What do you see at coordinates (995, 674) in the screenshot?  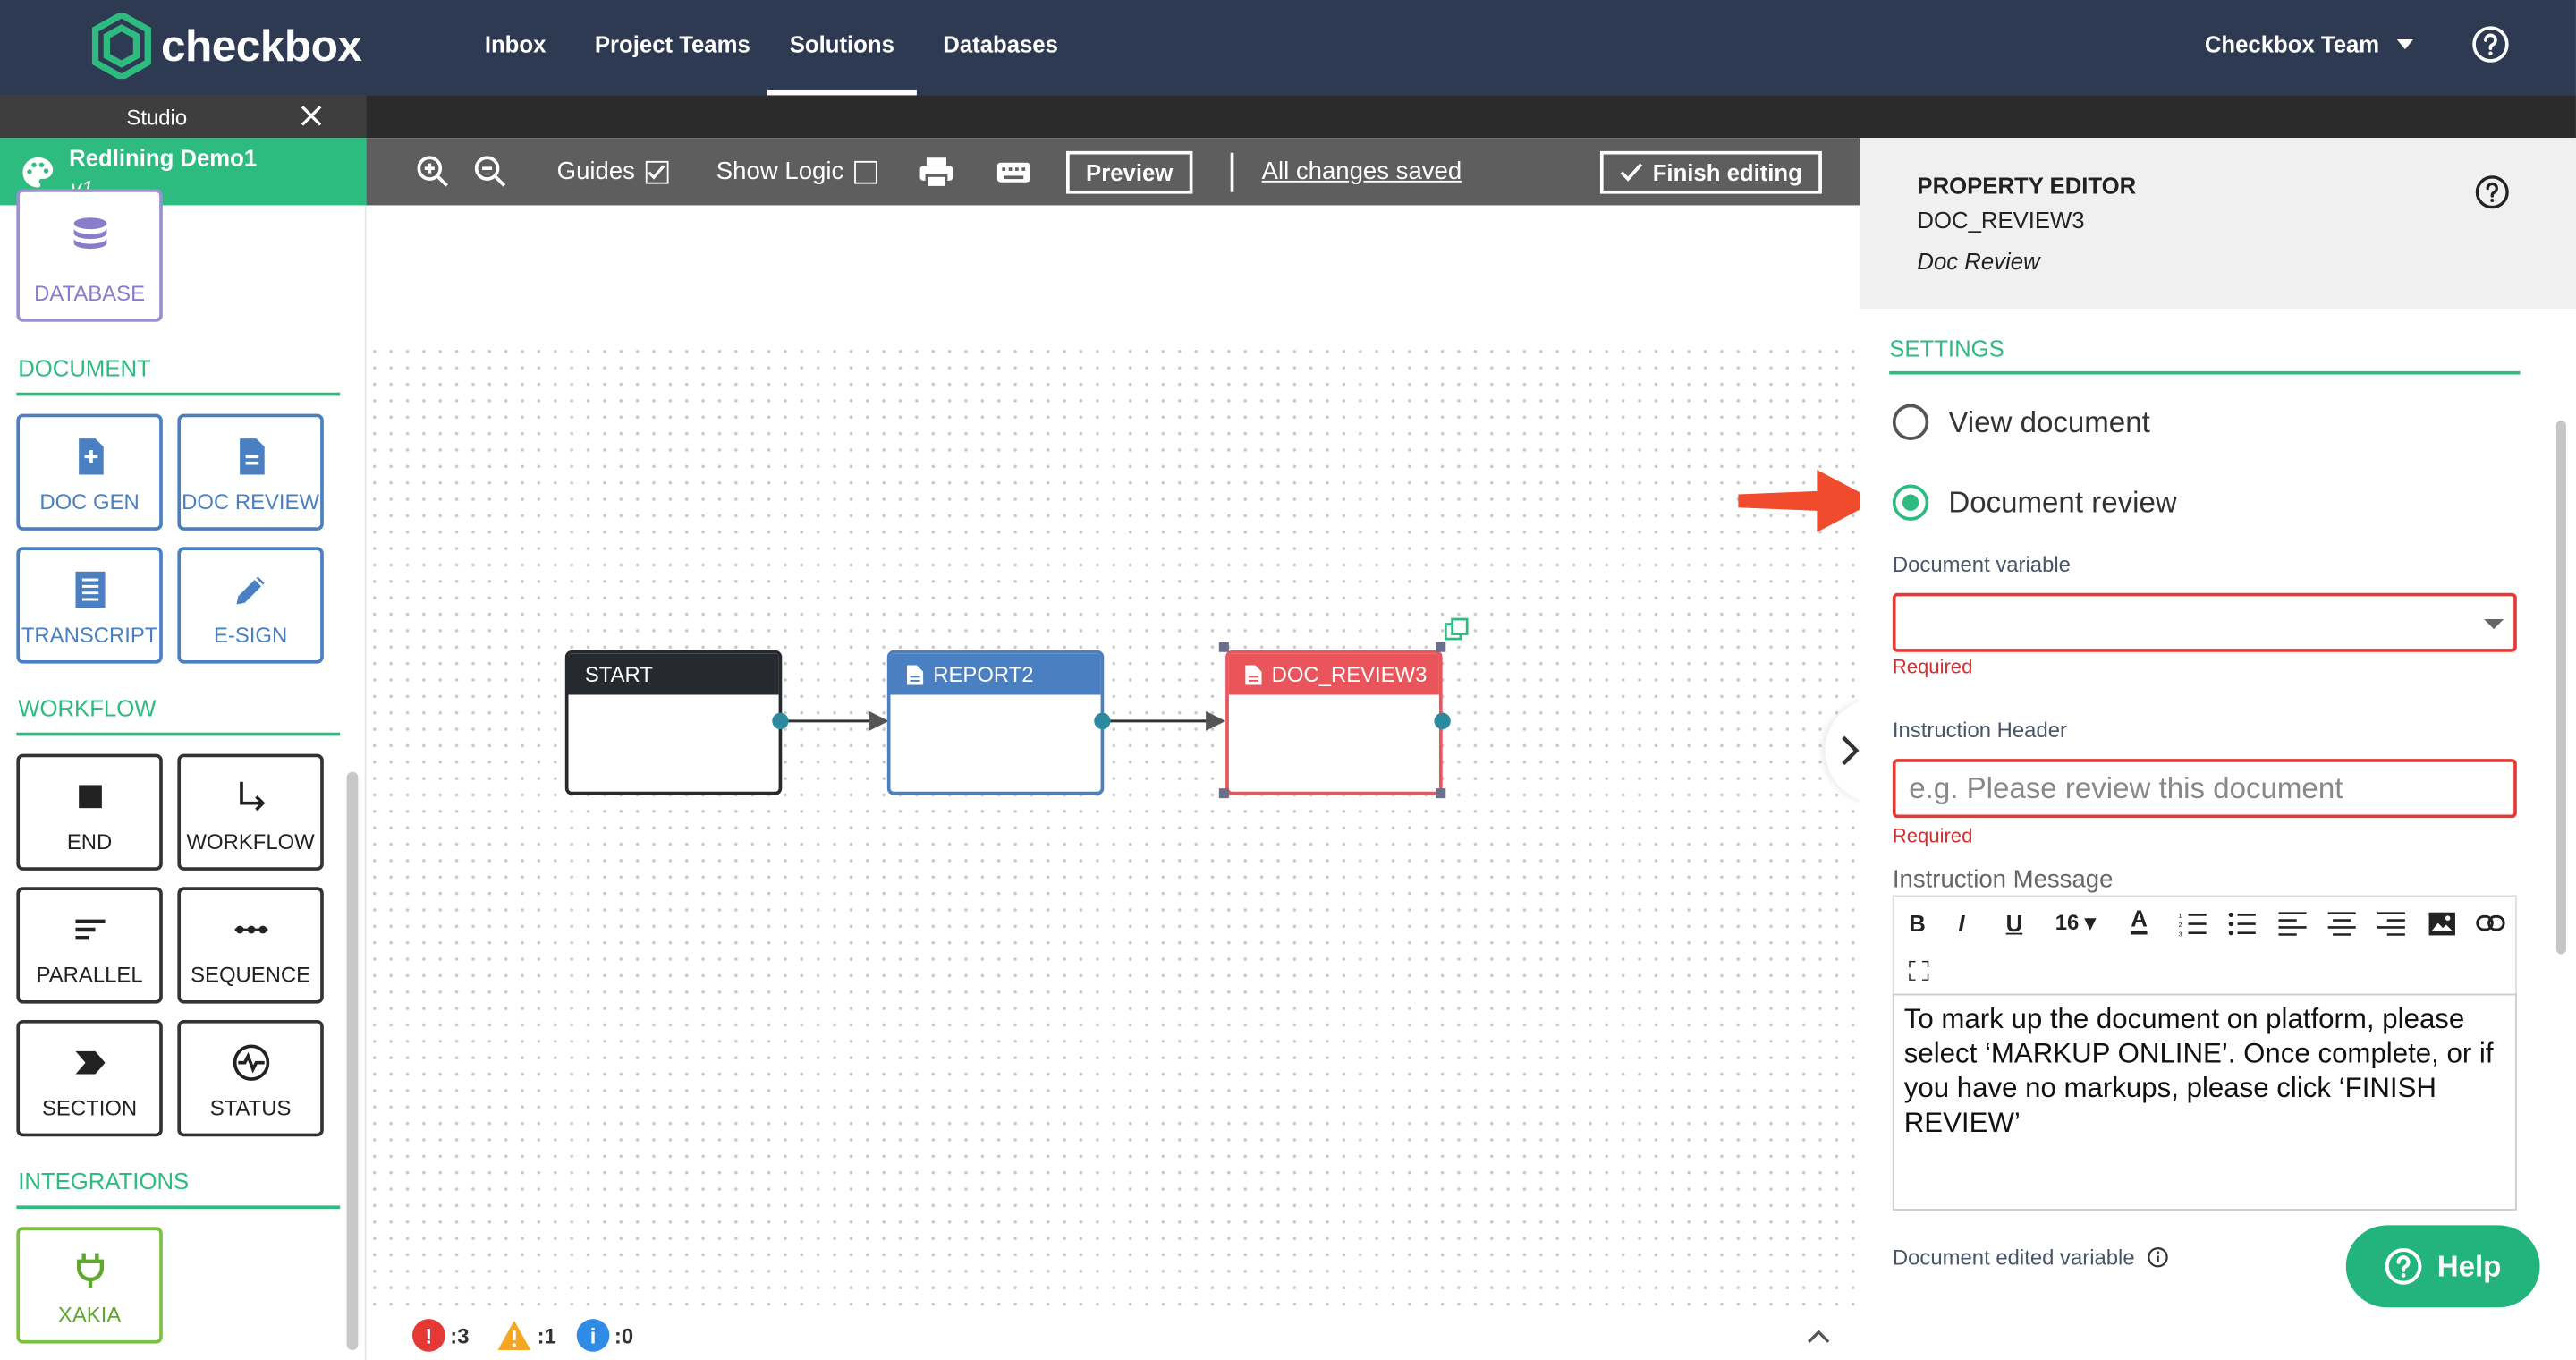 I see `node-report2-header: REPORT2` at bounding box center [995, 674].